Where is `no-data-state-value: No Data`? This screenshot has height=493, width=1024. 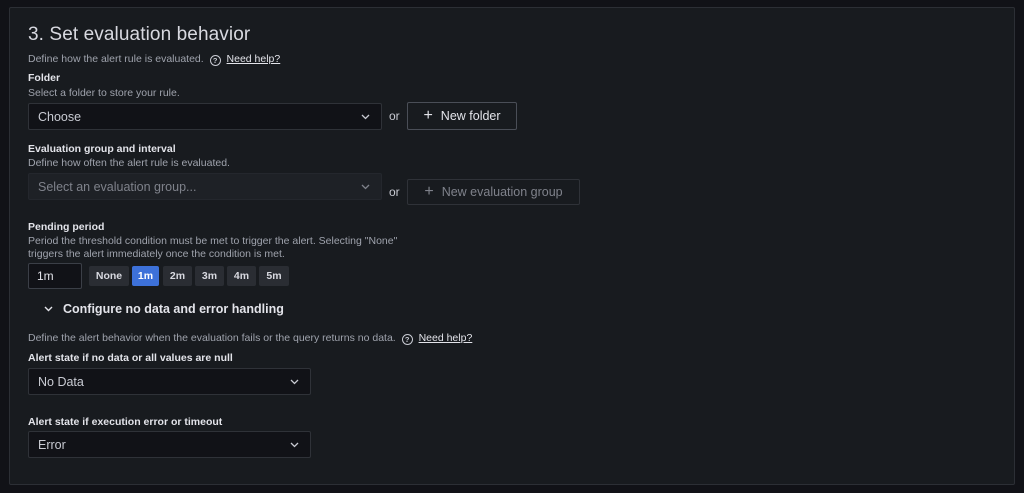 no-data-state-value: No Data is located at coordinates (61, 381).